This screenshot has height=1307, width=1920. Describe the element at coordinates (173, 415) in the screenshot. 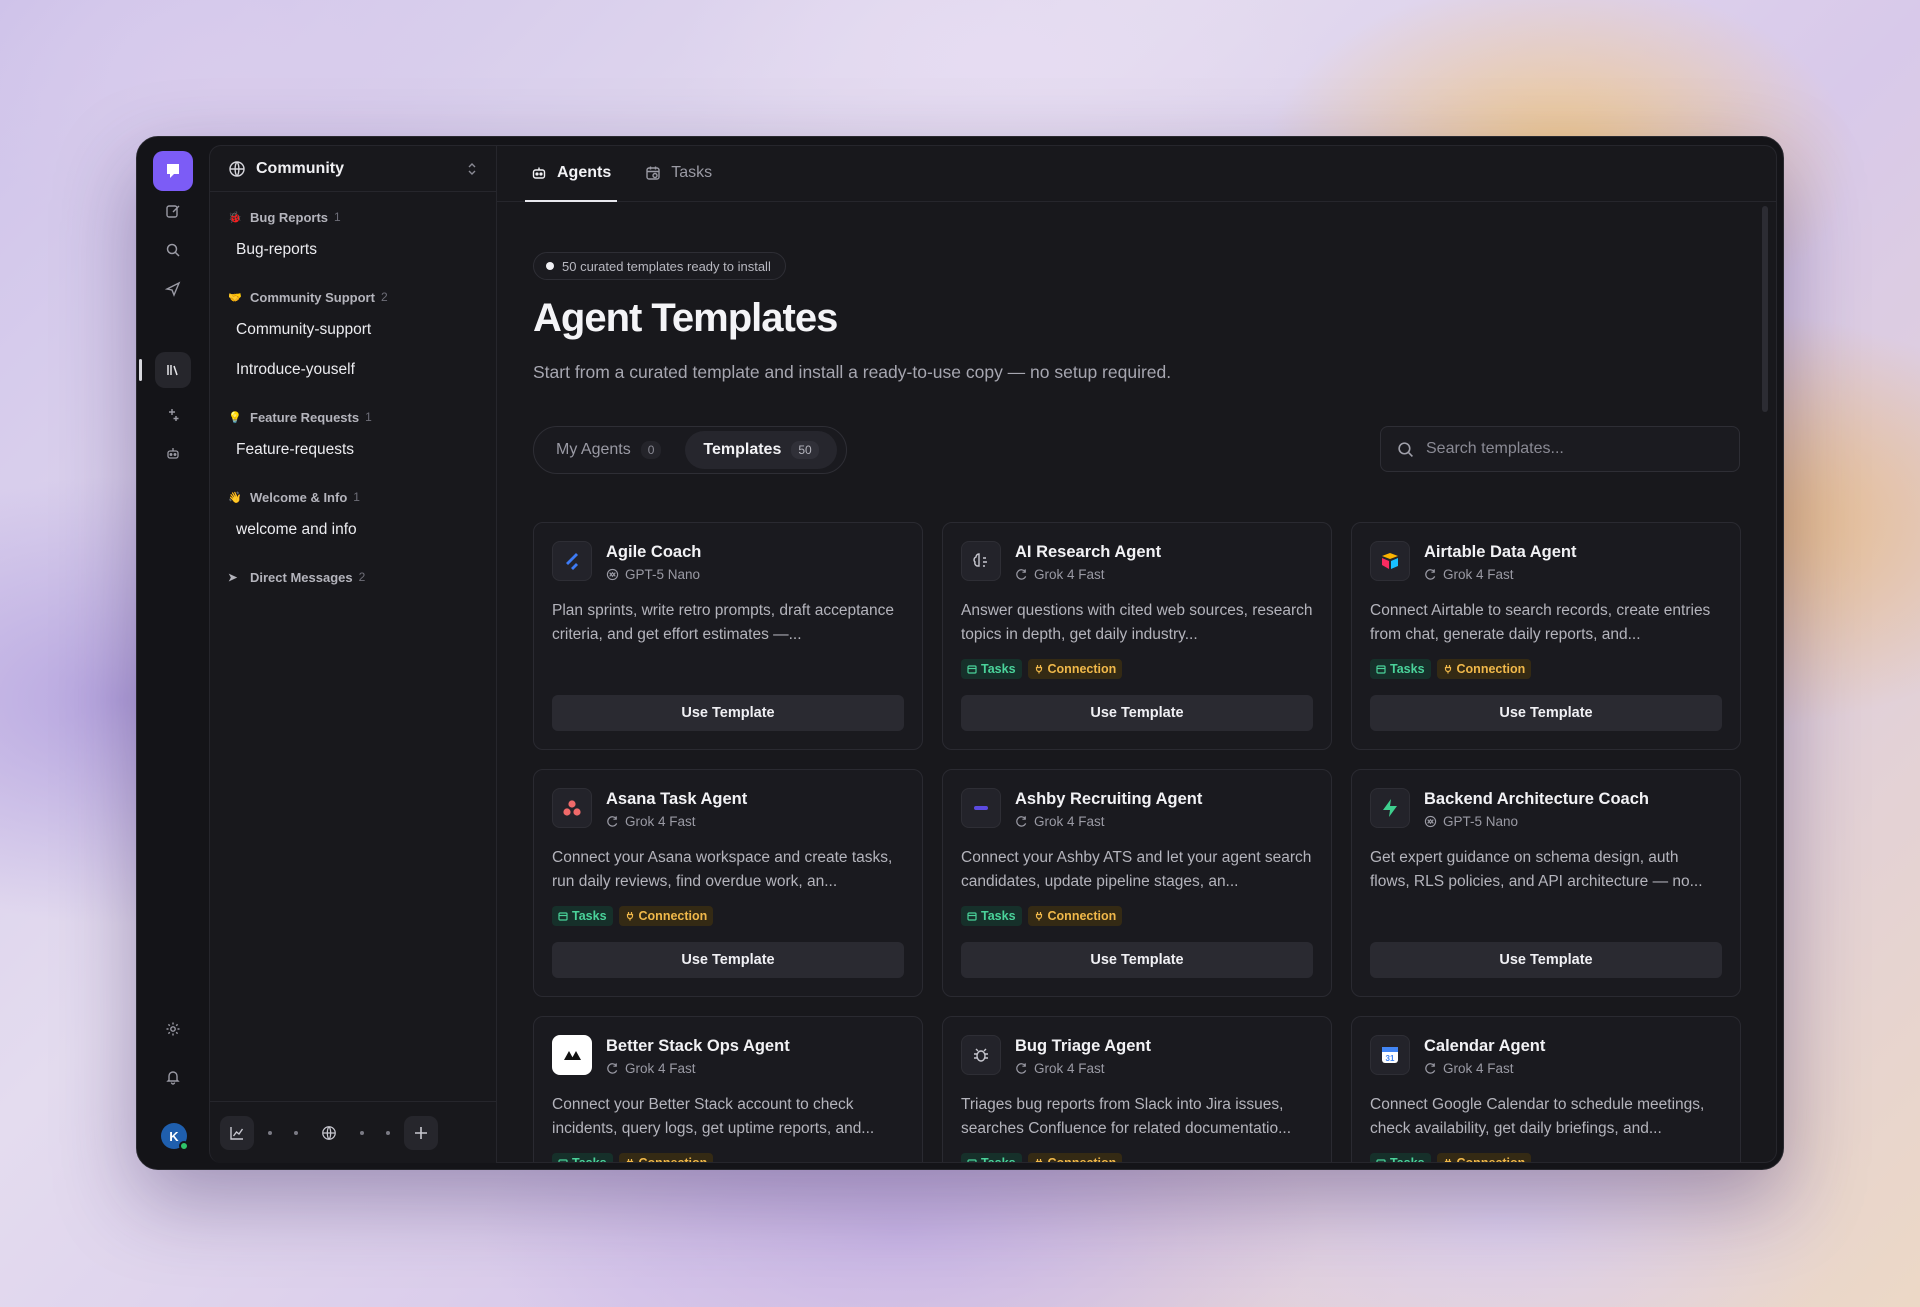

I see `sparkle-icon` at that location.